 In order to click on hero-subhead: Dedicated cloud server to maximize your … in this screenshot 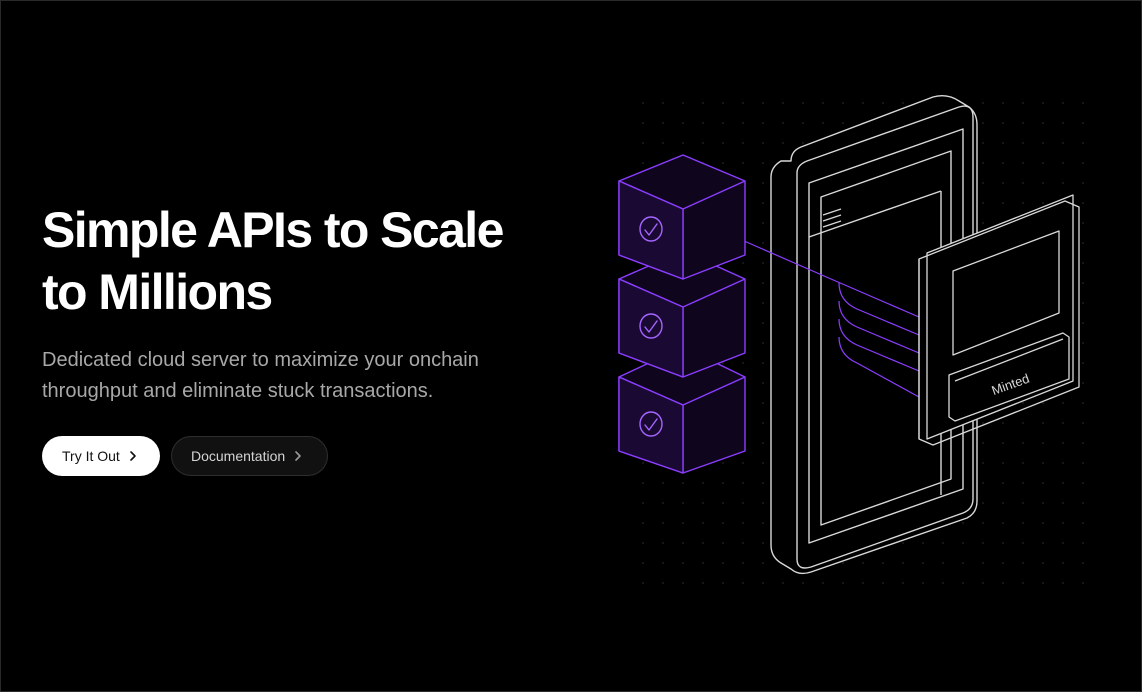, I will do `click(260, 375)`.